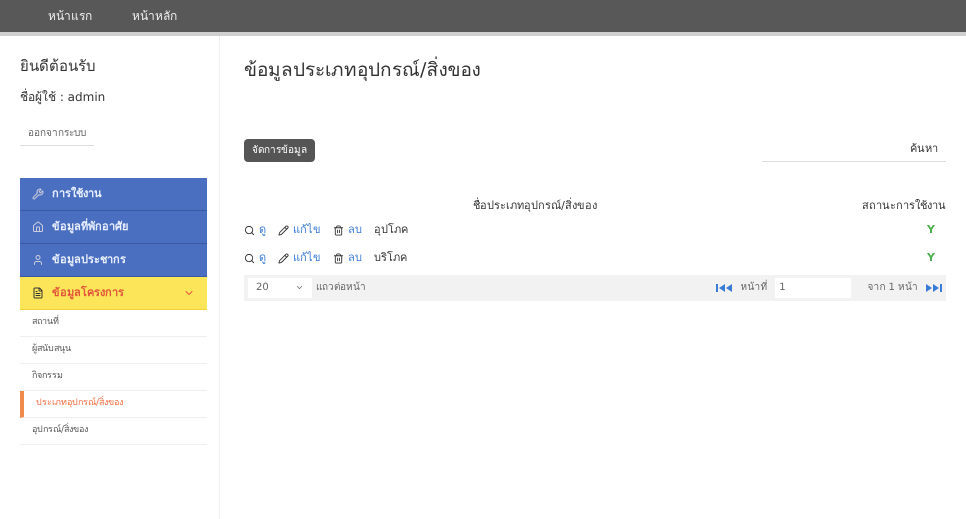 This screenshot has height=519, width=966. What do you see at coordinates (57, 134) in the screenshot?
I see `logout-button: ออกจากระบบ` at bounding box center [57, 134].